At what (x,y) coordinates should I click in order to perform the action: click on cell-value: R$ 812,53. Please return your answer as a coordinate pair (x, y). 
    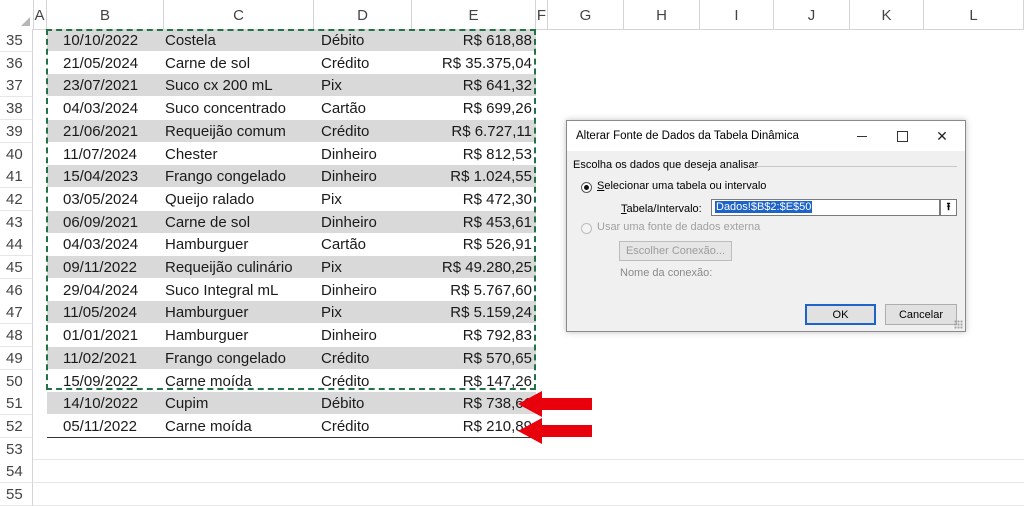
    Looking at the image, I should click on (497, 154).